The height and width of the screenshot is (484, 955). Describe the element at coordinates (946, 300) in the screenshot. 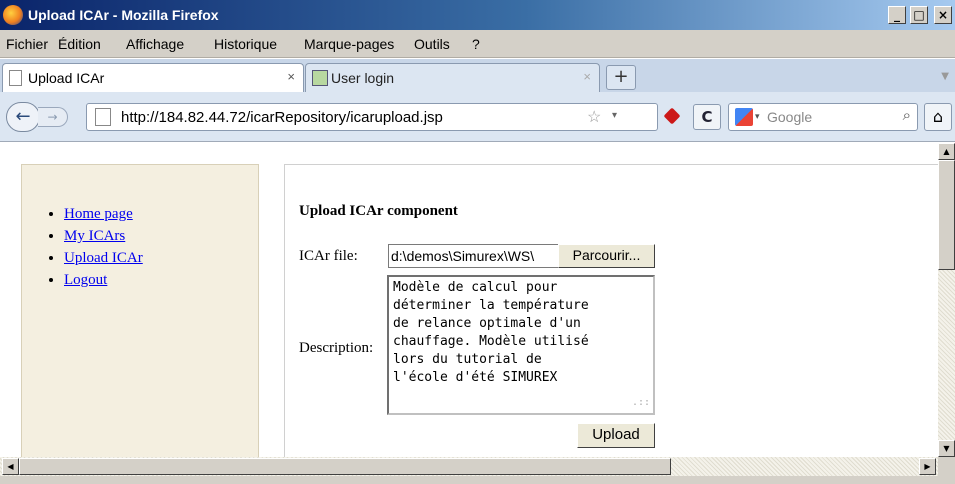

I see `vertical-scrollbar: ▲ ▼` at that location.